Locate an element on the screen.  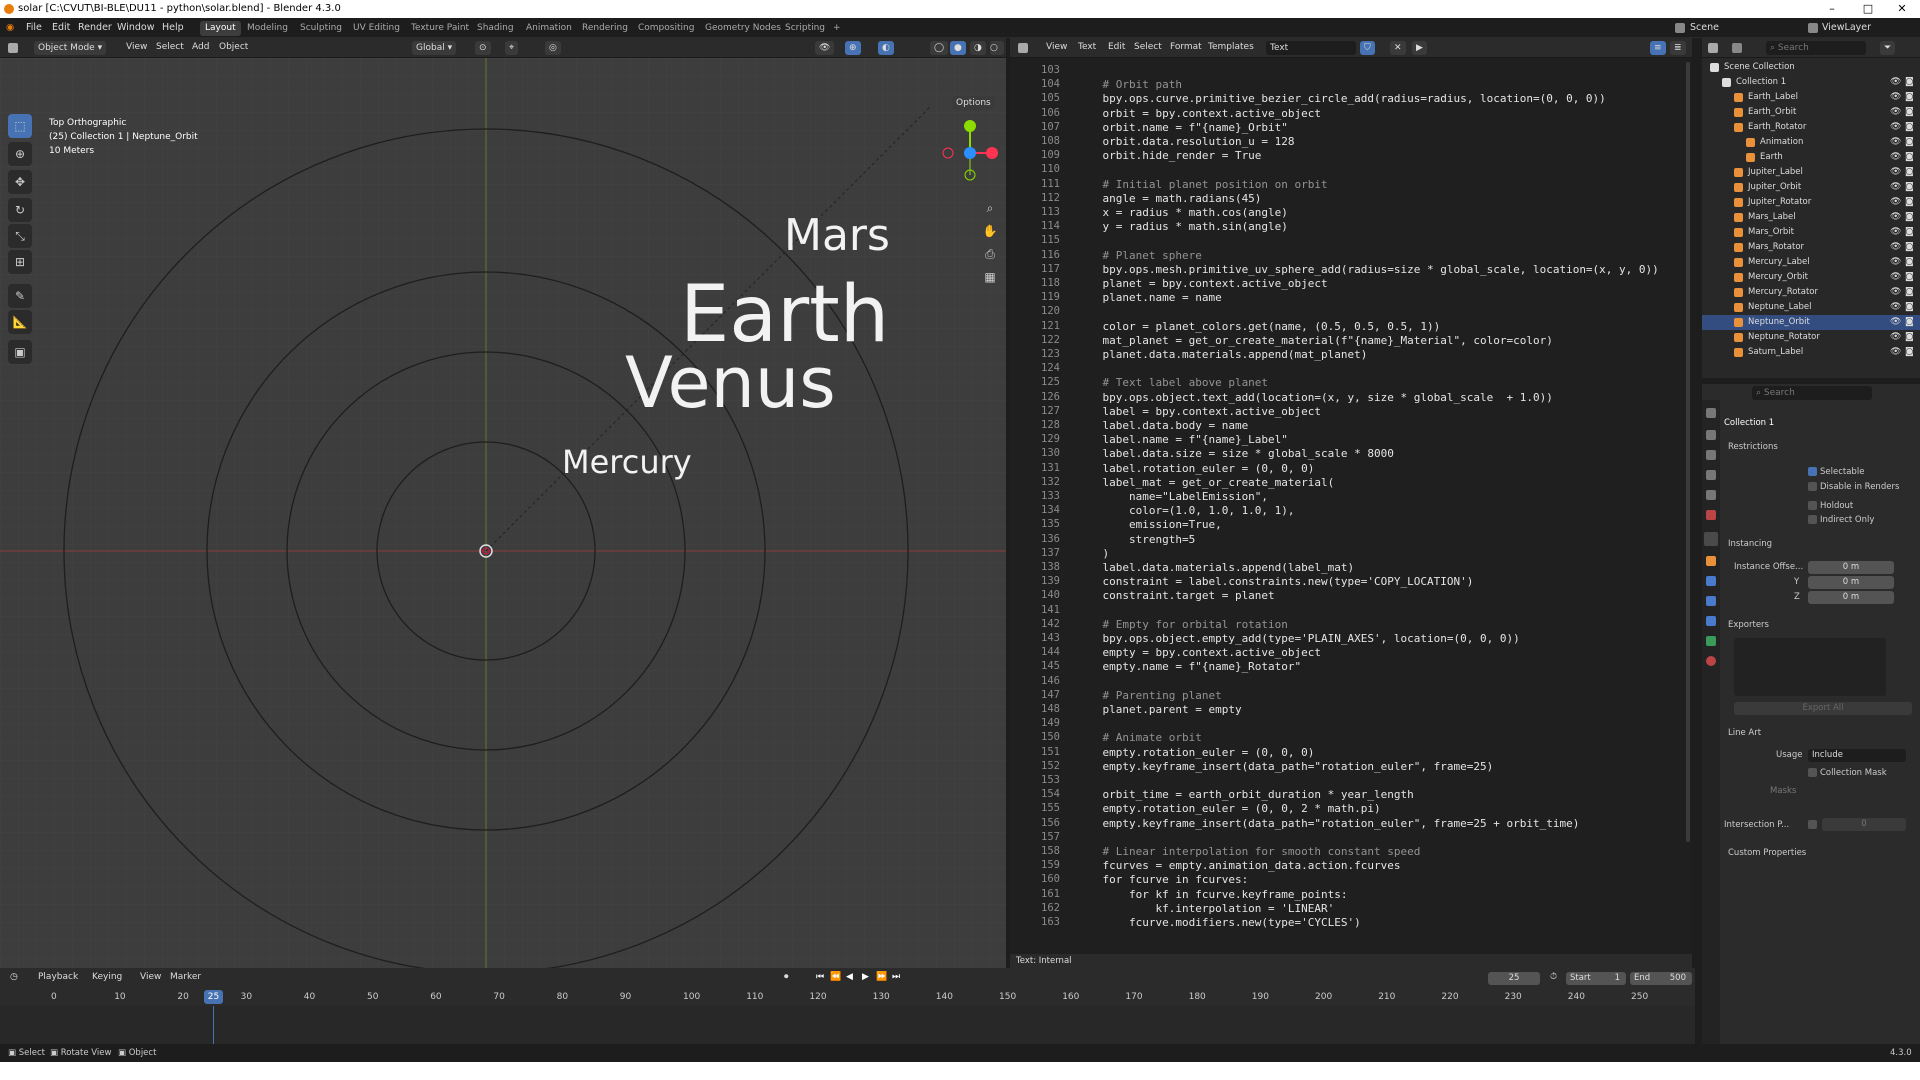
outliner-type-icon is located at coordinates (1713, 48).